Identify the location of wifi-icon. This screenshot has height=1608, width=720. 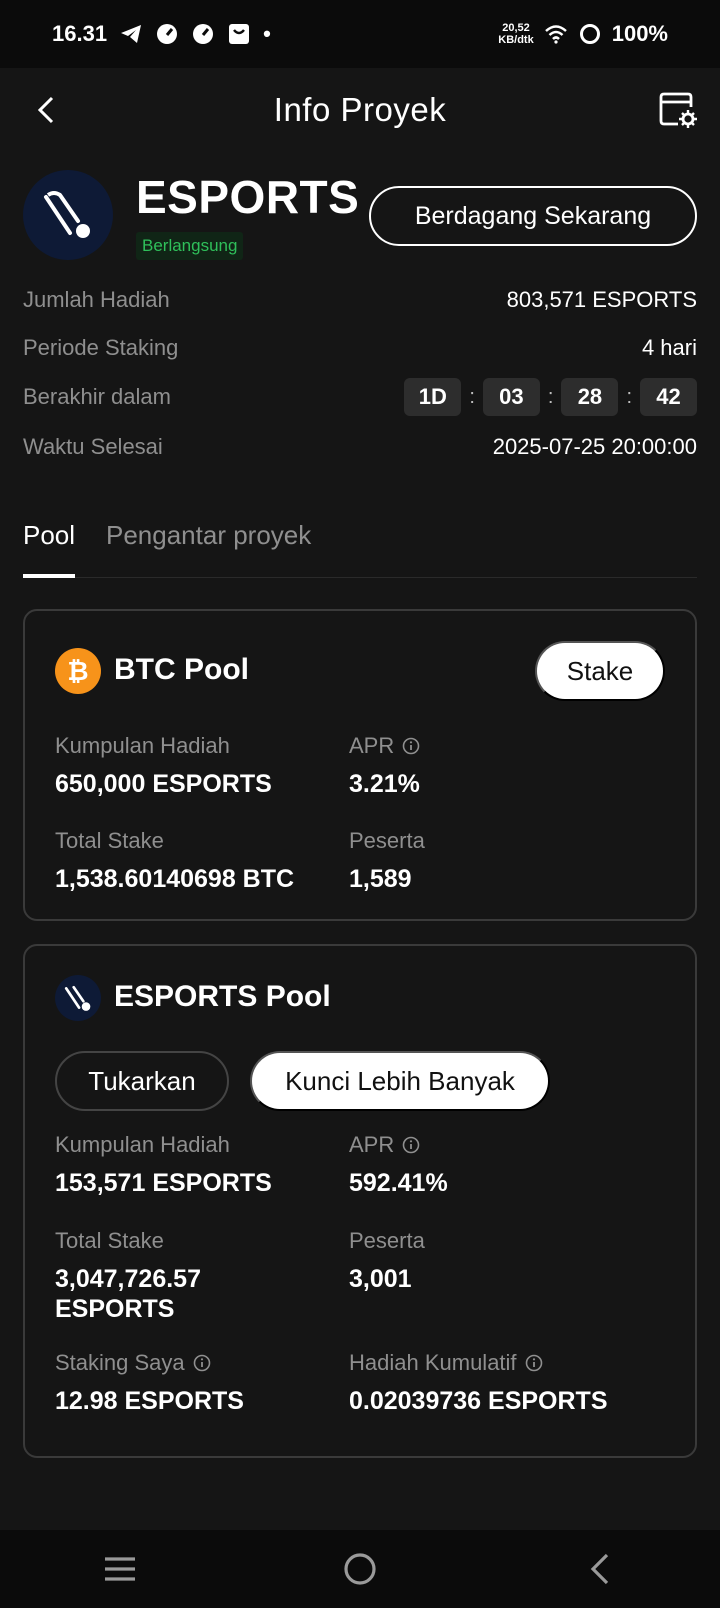
(556, 34).